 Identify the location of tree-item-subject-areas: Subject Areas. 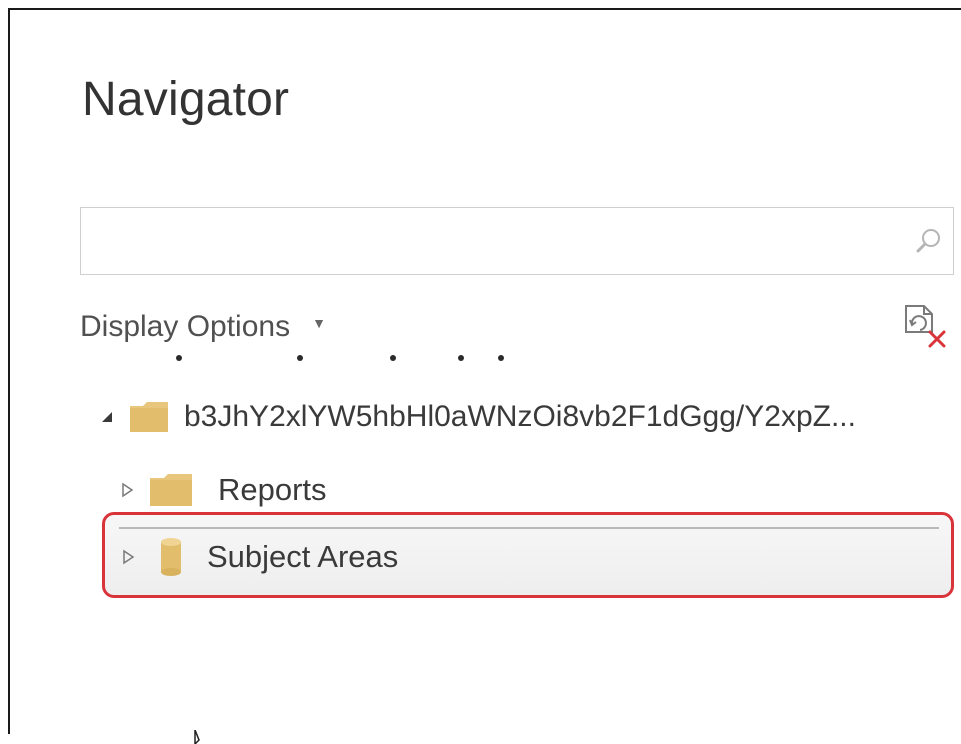
(528, 555).